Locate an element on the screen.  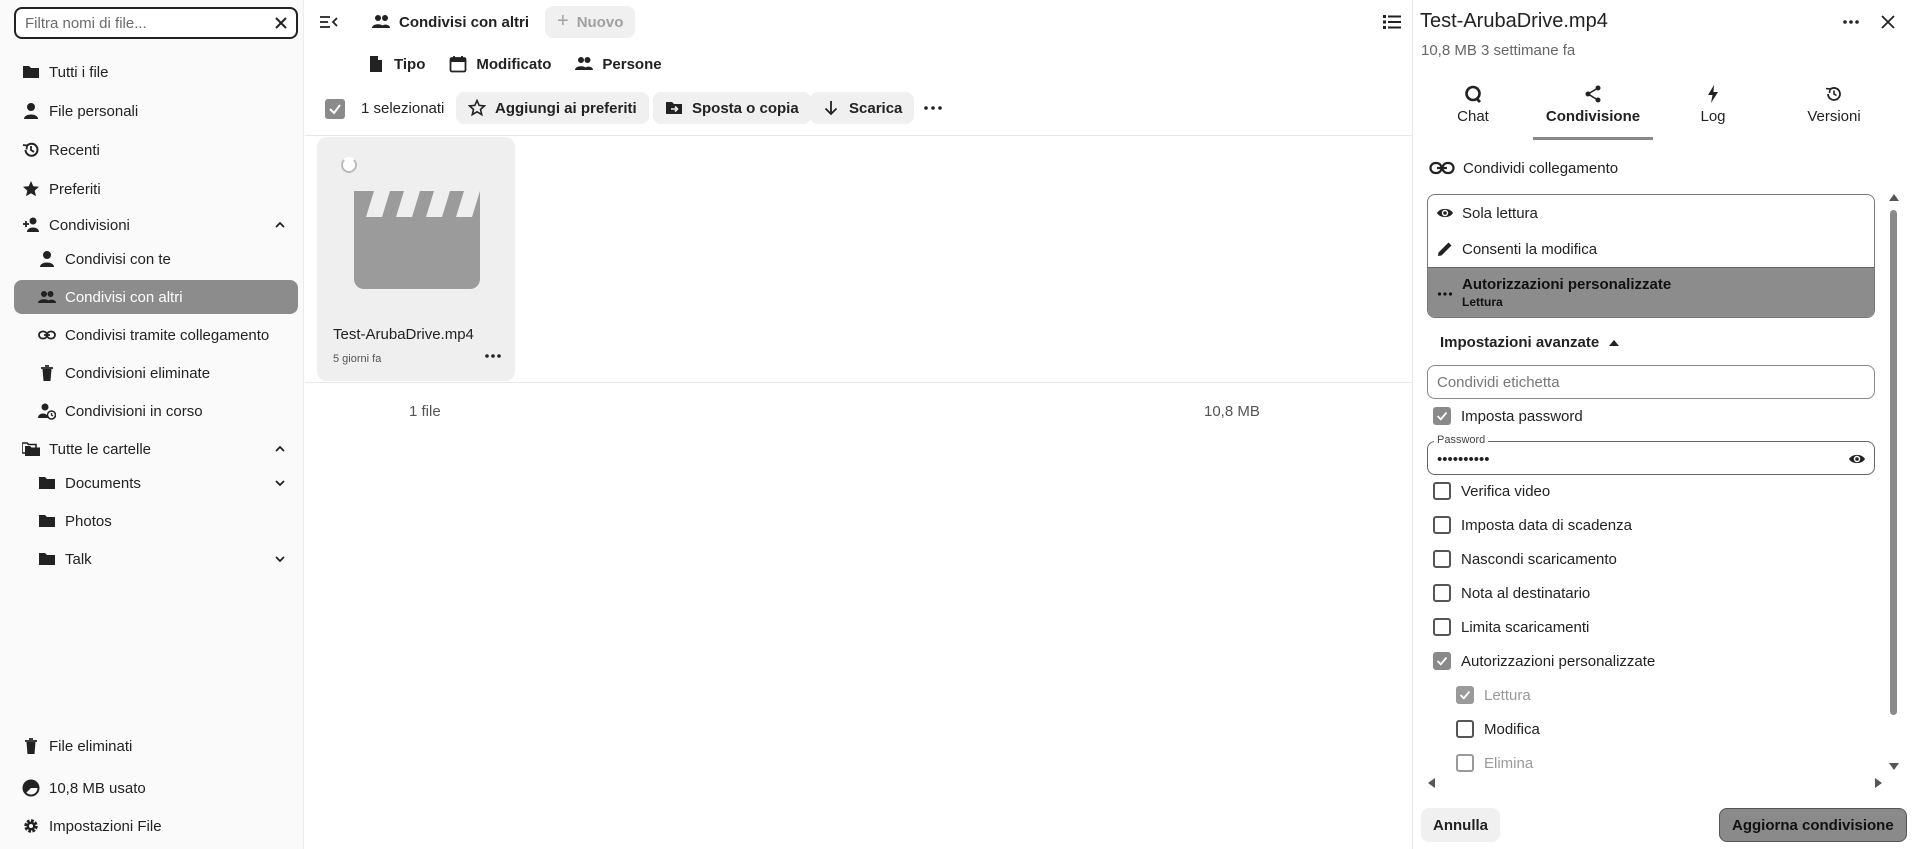
more-actions-icon is located at coordinates (933, 108).